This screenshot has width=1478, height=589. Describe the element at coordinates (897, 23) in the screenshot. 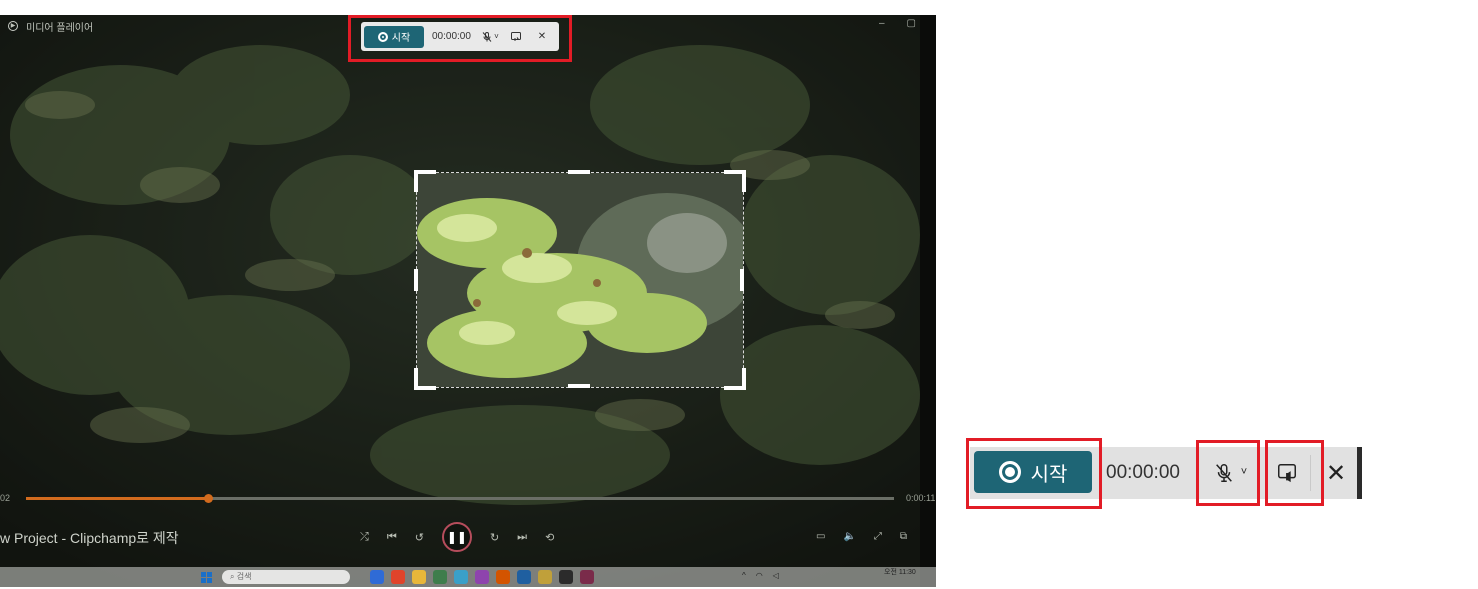

I see `window-controls: – ▢` at that location.